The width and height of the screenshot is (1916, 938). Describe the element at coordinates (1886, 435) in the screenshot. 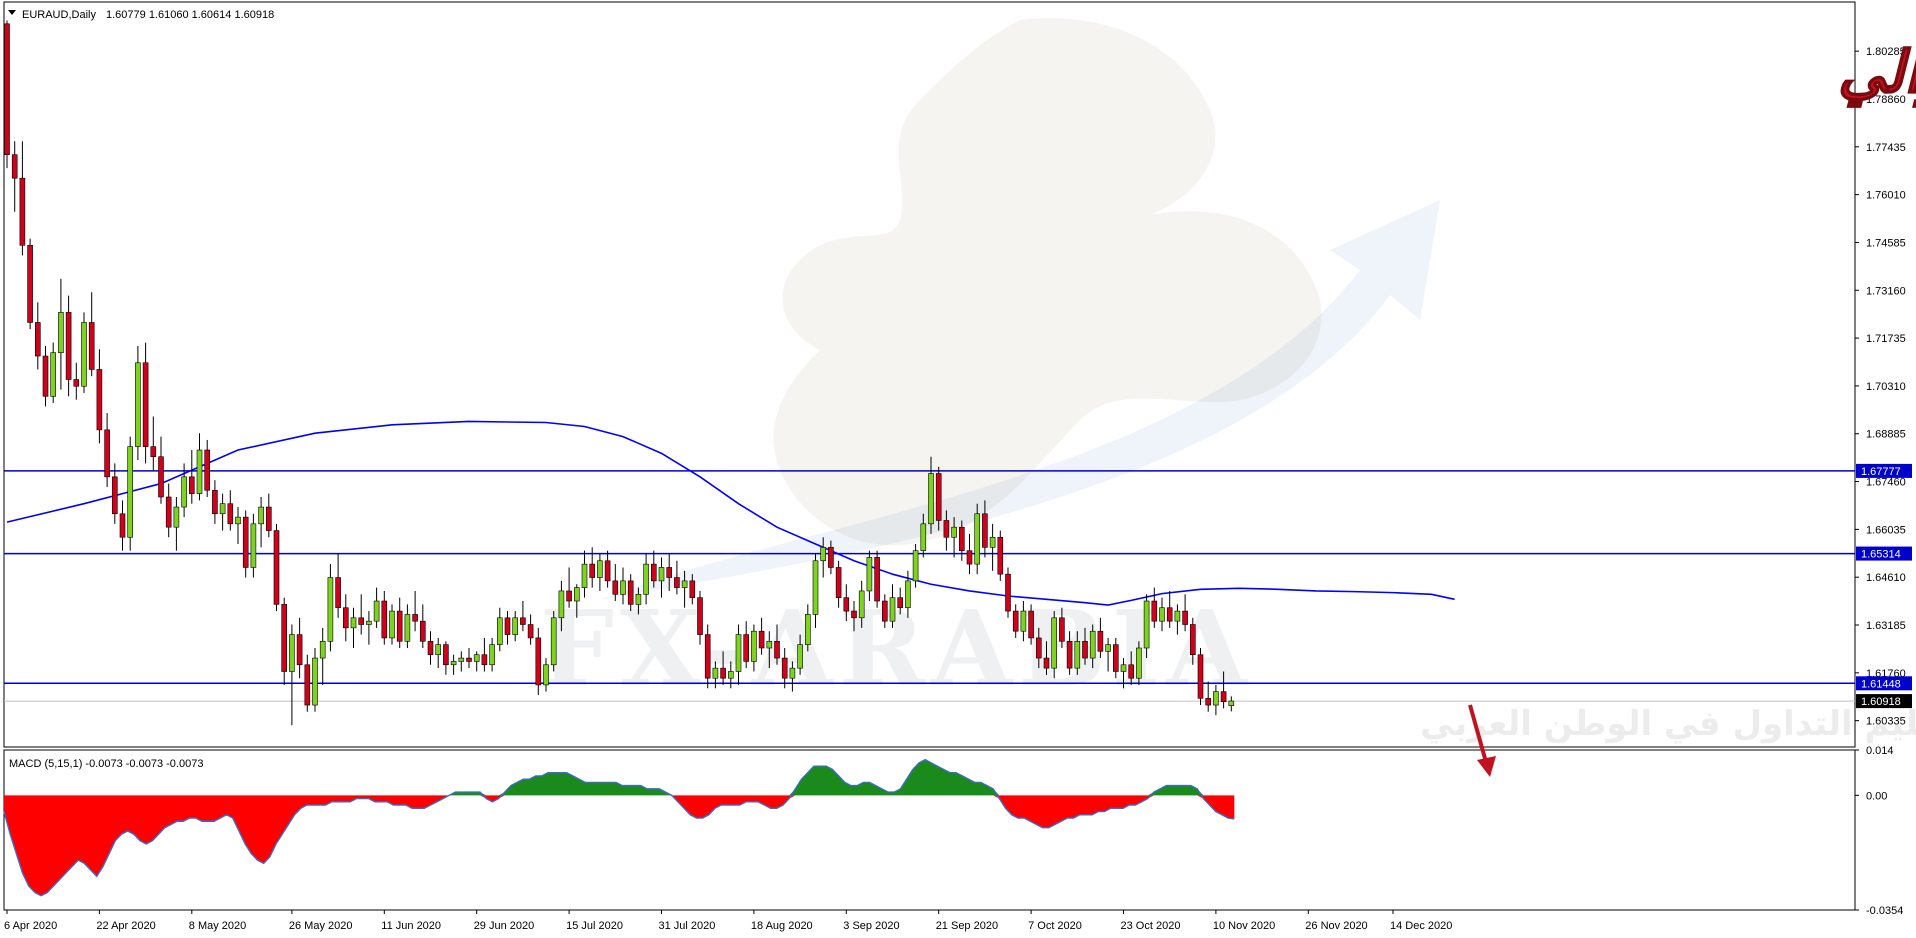

I see `price-tick-label: 1.68885` at that location.